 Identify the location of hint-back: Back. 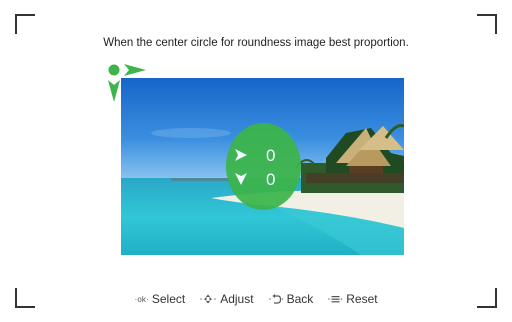
(291, 299).